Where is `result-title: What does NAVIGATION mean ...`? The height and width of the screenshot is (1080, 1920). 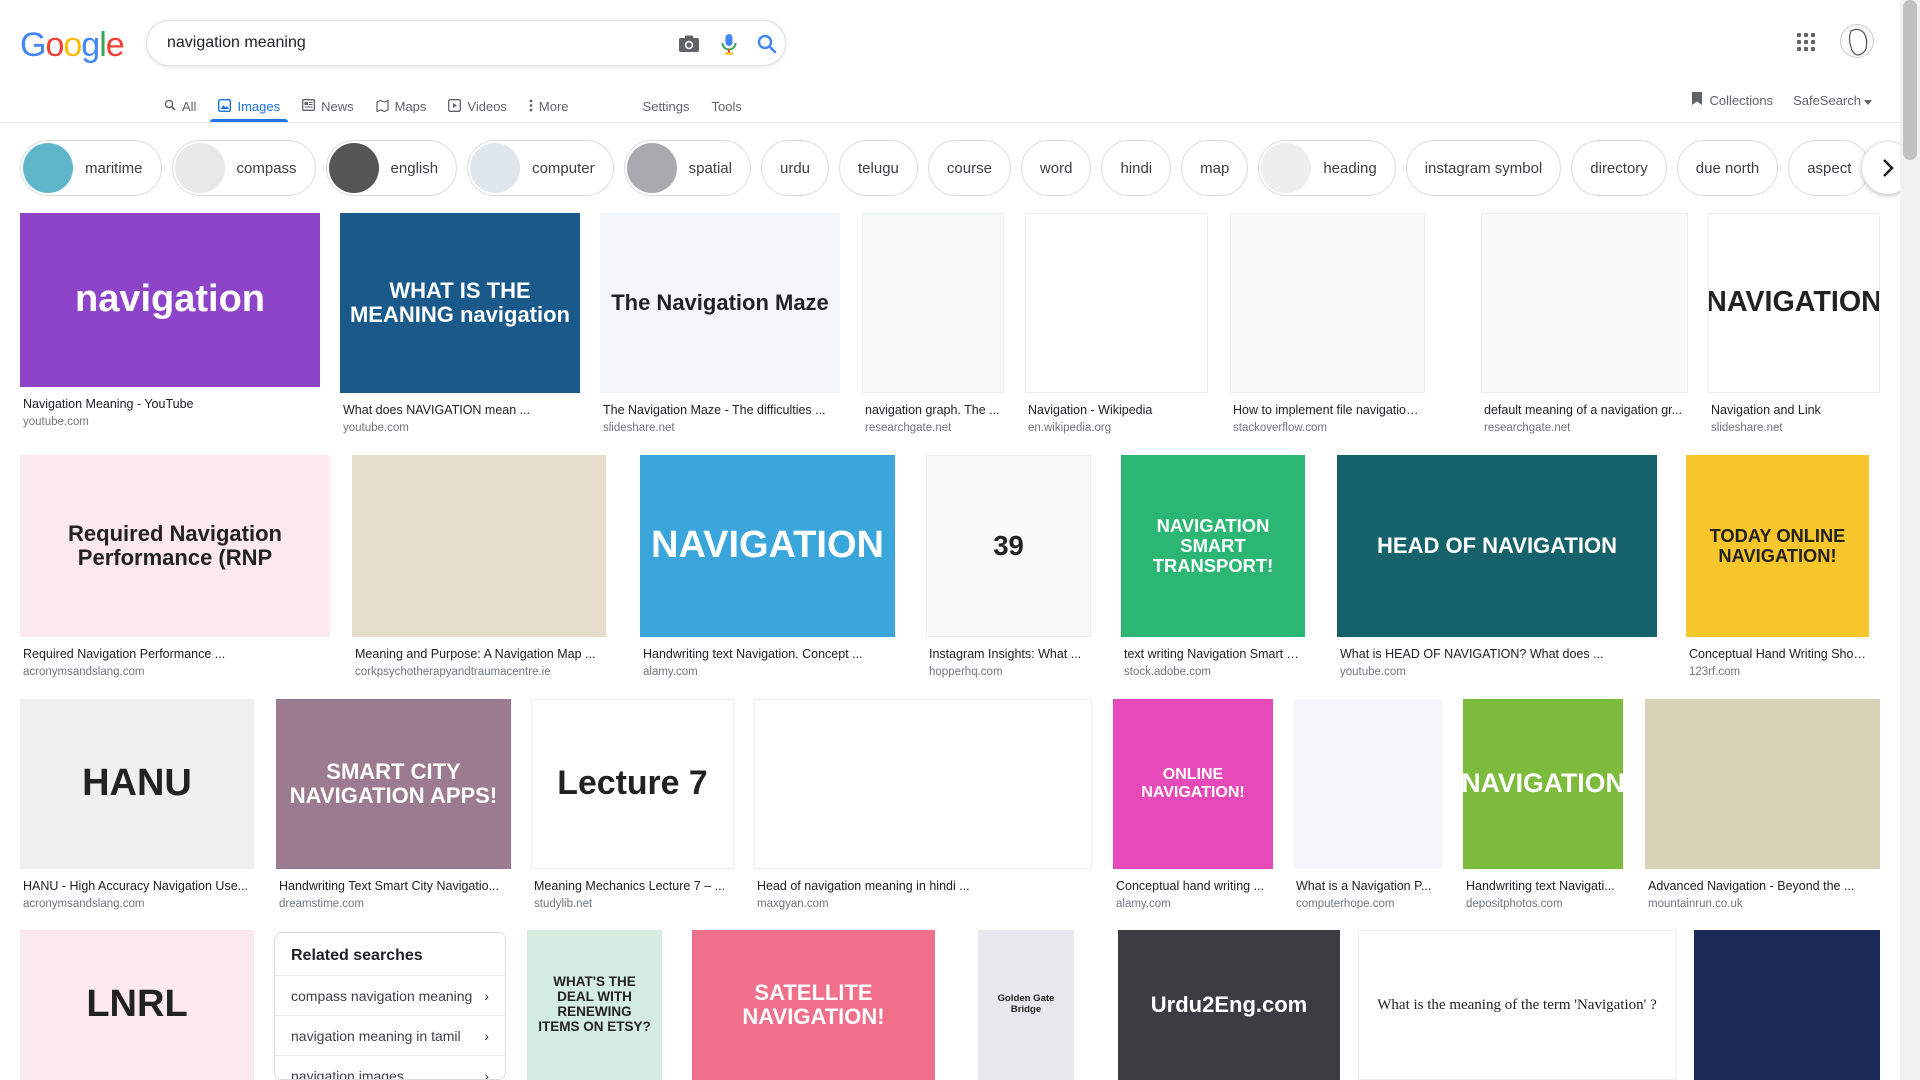 result-title: What does NAVIGATION mean ... is located at coordinates (461, 410).